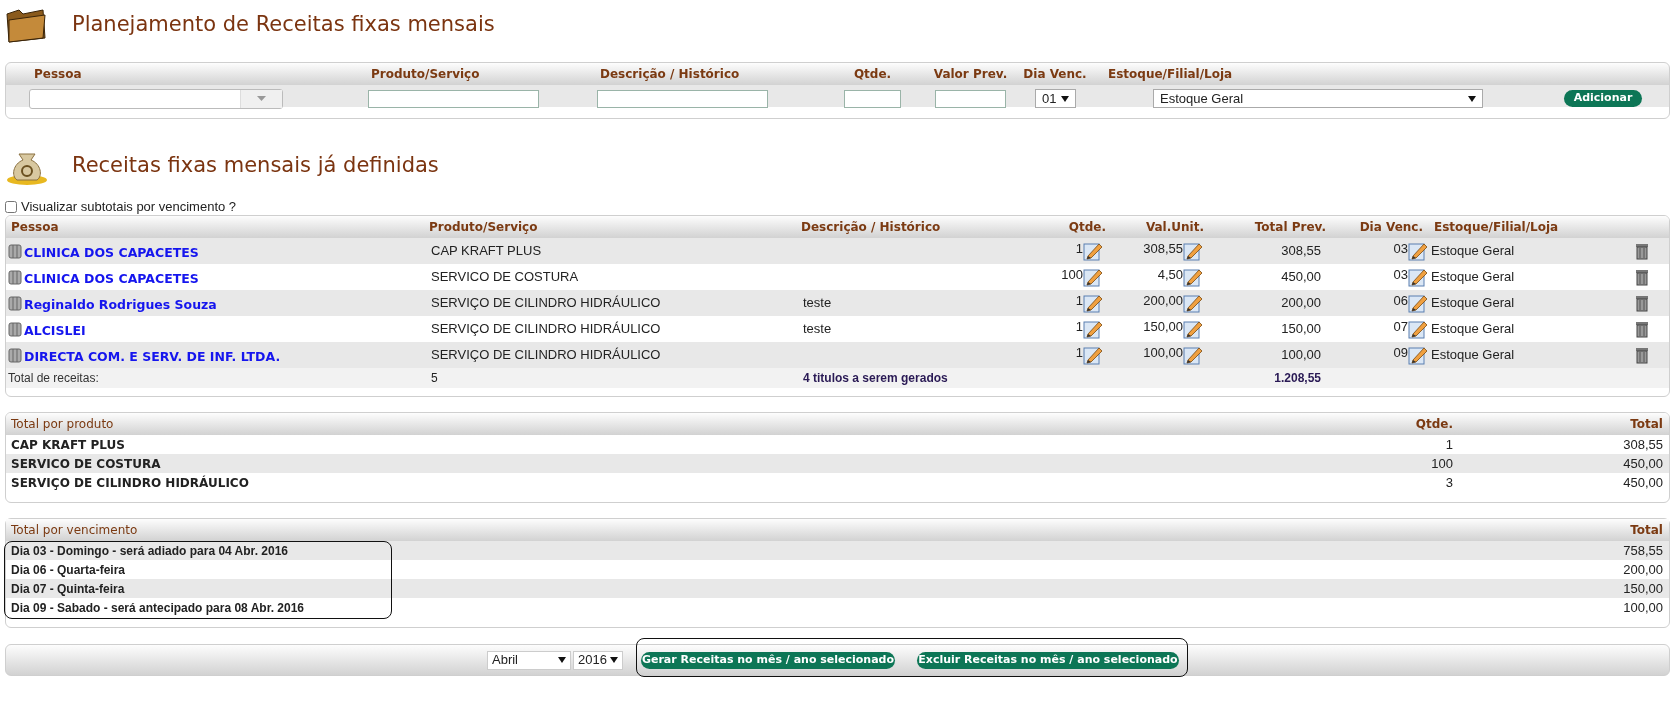 This screenshot has height=708, width=1675. What do you see at coordinates (1170, 74) in the screenshot?
I see `field-label: Estoque/Filial/Loja` at bounding box center [1170, 74].